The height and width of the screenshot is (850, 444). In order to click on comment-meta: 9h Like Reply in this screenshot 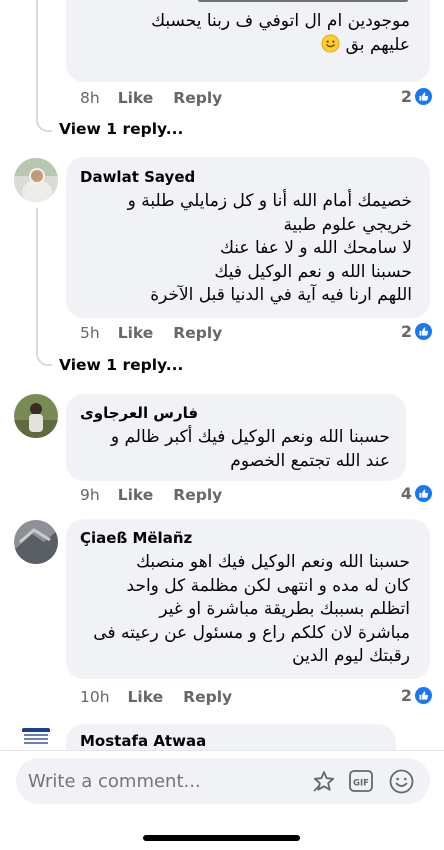, I will do `click(161, 495)`.